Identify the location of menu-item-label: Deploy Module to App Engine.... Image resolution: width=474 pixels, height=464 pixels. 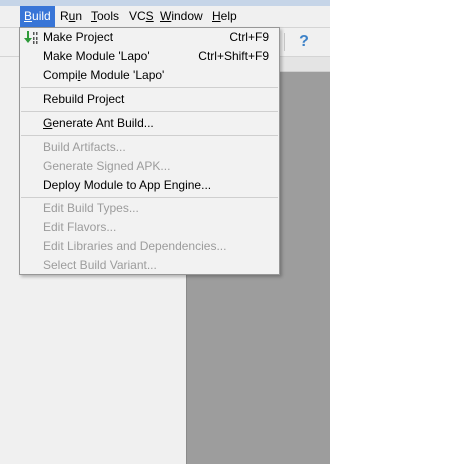
(127, 185).